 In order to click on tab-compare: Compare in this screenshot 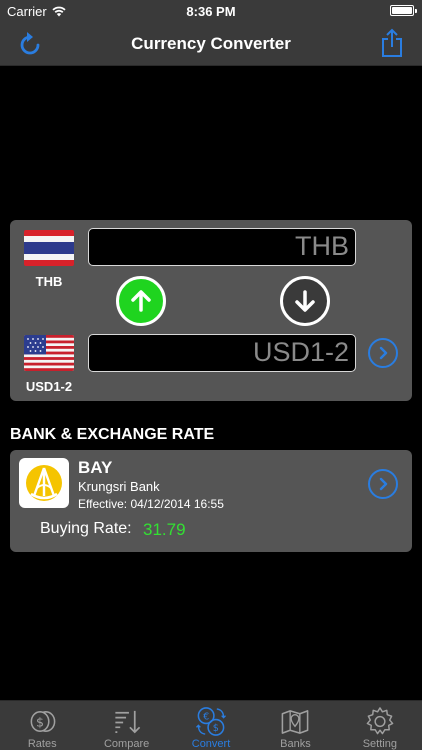, I will do `click(126, 725)`.